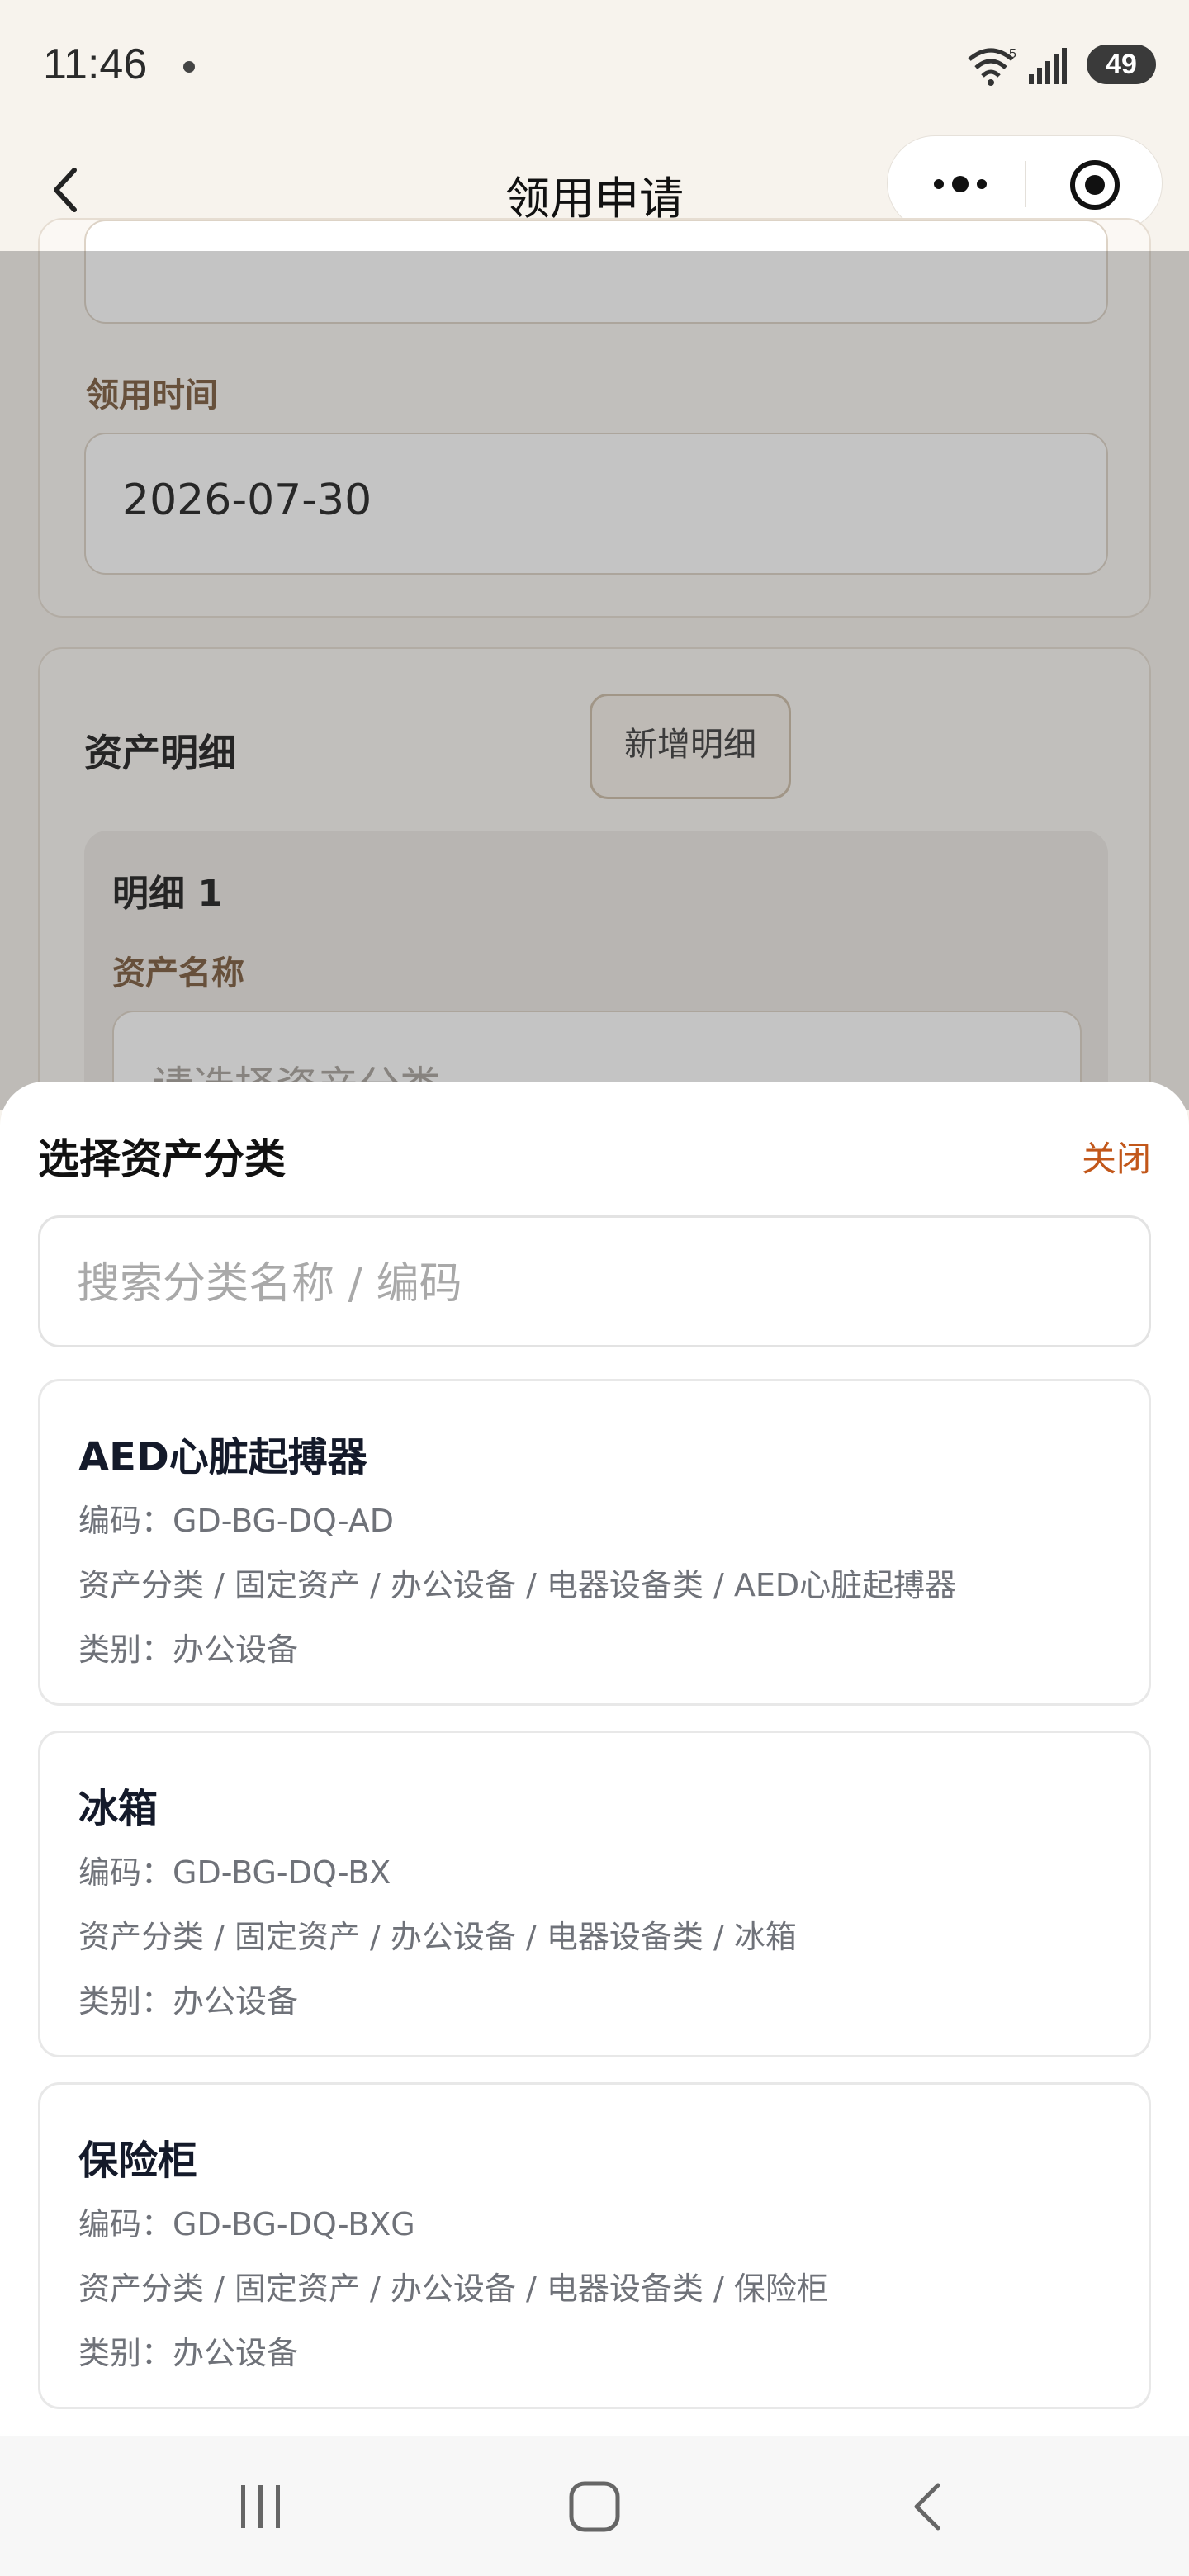  I want to click on status-icons: 5 49, so click(1061, 64).